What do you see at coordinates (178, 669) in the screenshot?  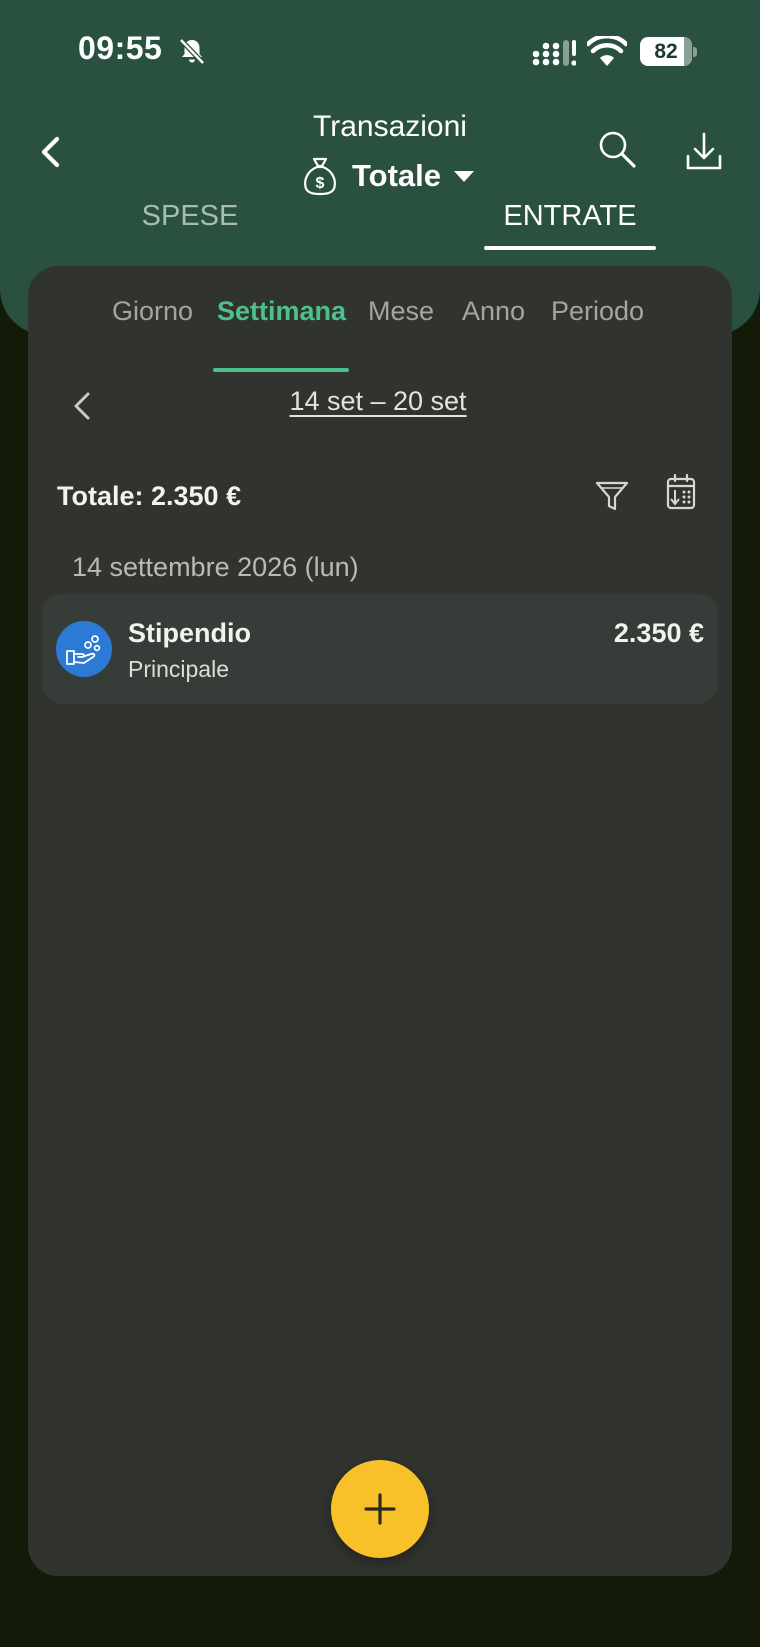 I see `transaction-account: Principale` at bounding box center [178, 669].